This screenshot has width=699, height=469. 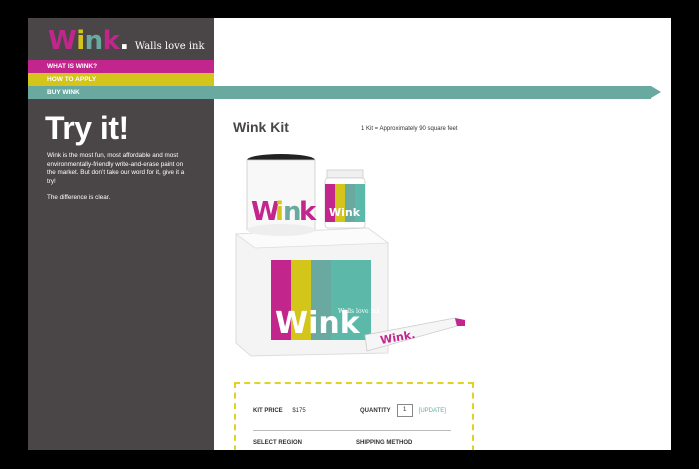 I want to click on kit-coverage-note: 1 Kit = Approximately 90 square feet, so click(x=409, y=129).